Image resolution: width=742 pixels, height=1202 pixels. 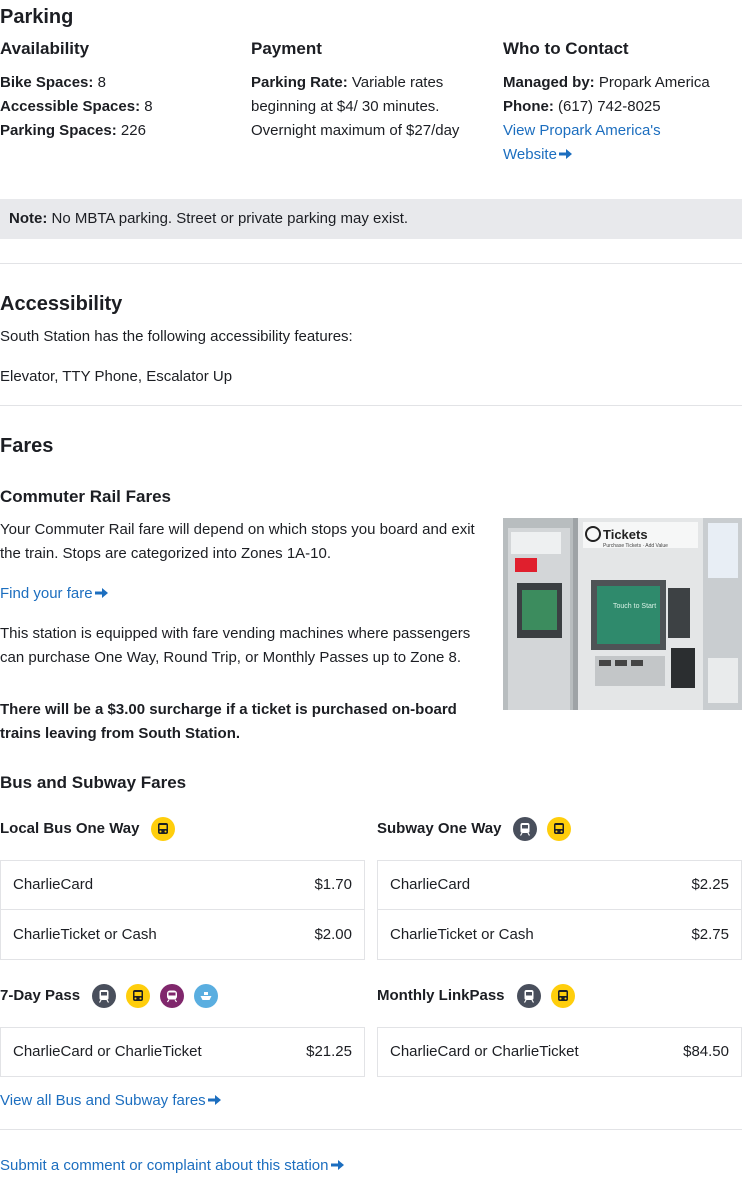 I want to click on view-all-bus-subway-fares-link: View all Bus and Subway fares, so click(x=110, y=1101).